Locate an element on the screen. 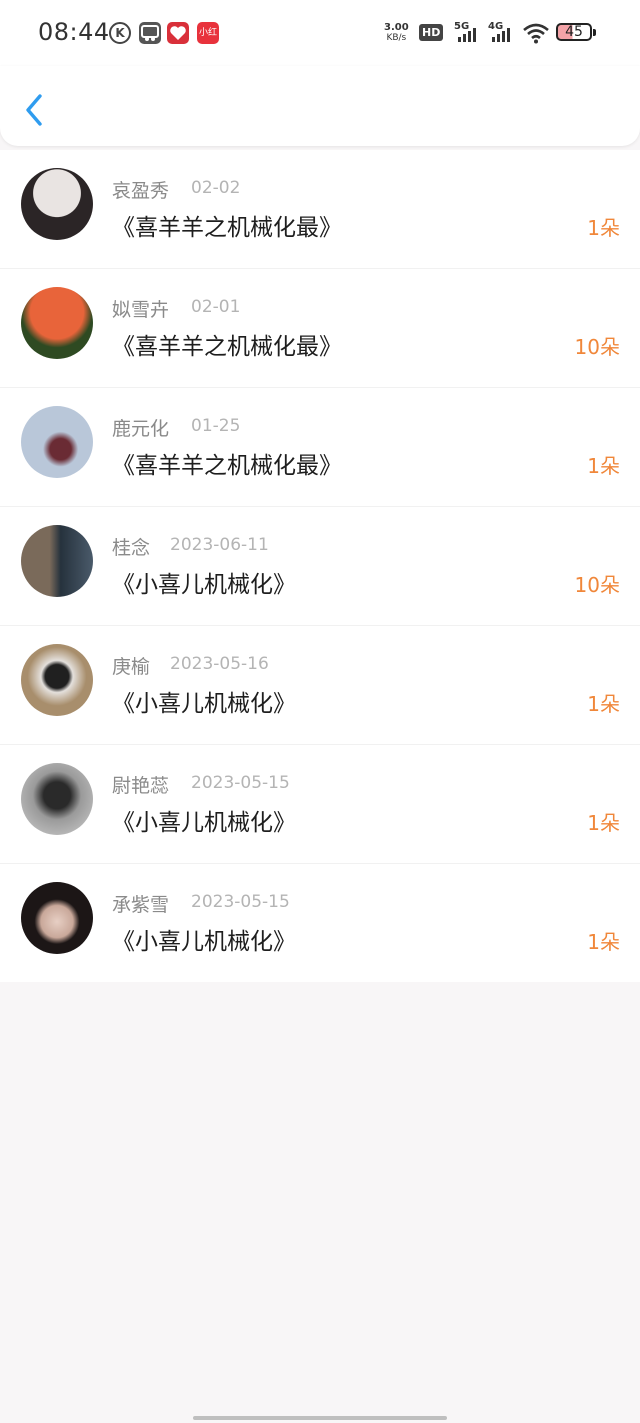 The width and height of the screenshot is (640, 1423). user-name: 鹿元化 is located at coordinates (141, 429).